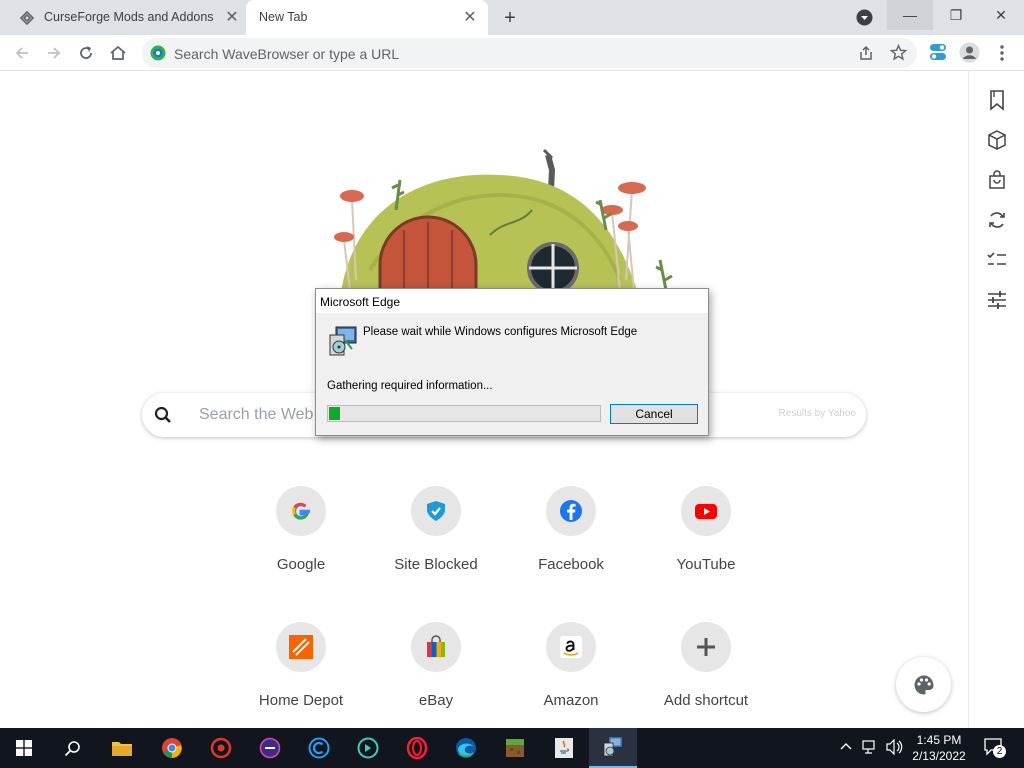  Describe the element at coordinates (939, 740) in the screenshot. I see `clock-time: 1:45 PM` at that location.